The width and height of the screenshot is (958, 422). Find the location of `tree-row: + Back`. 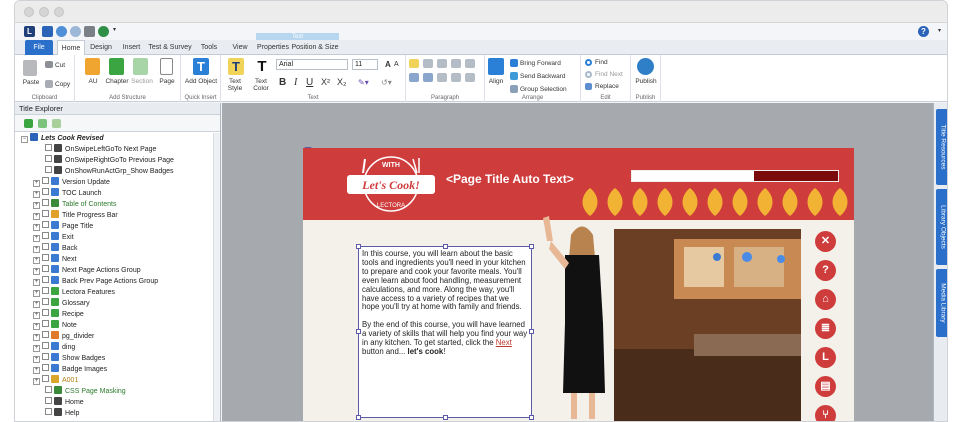

tree-row: + Back is located at coordinates (55, 248).